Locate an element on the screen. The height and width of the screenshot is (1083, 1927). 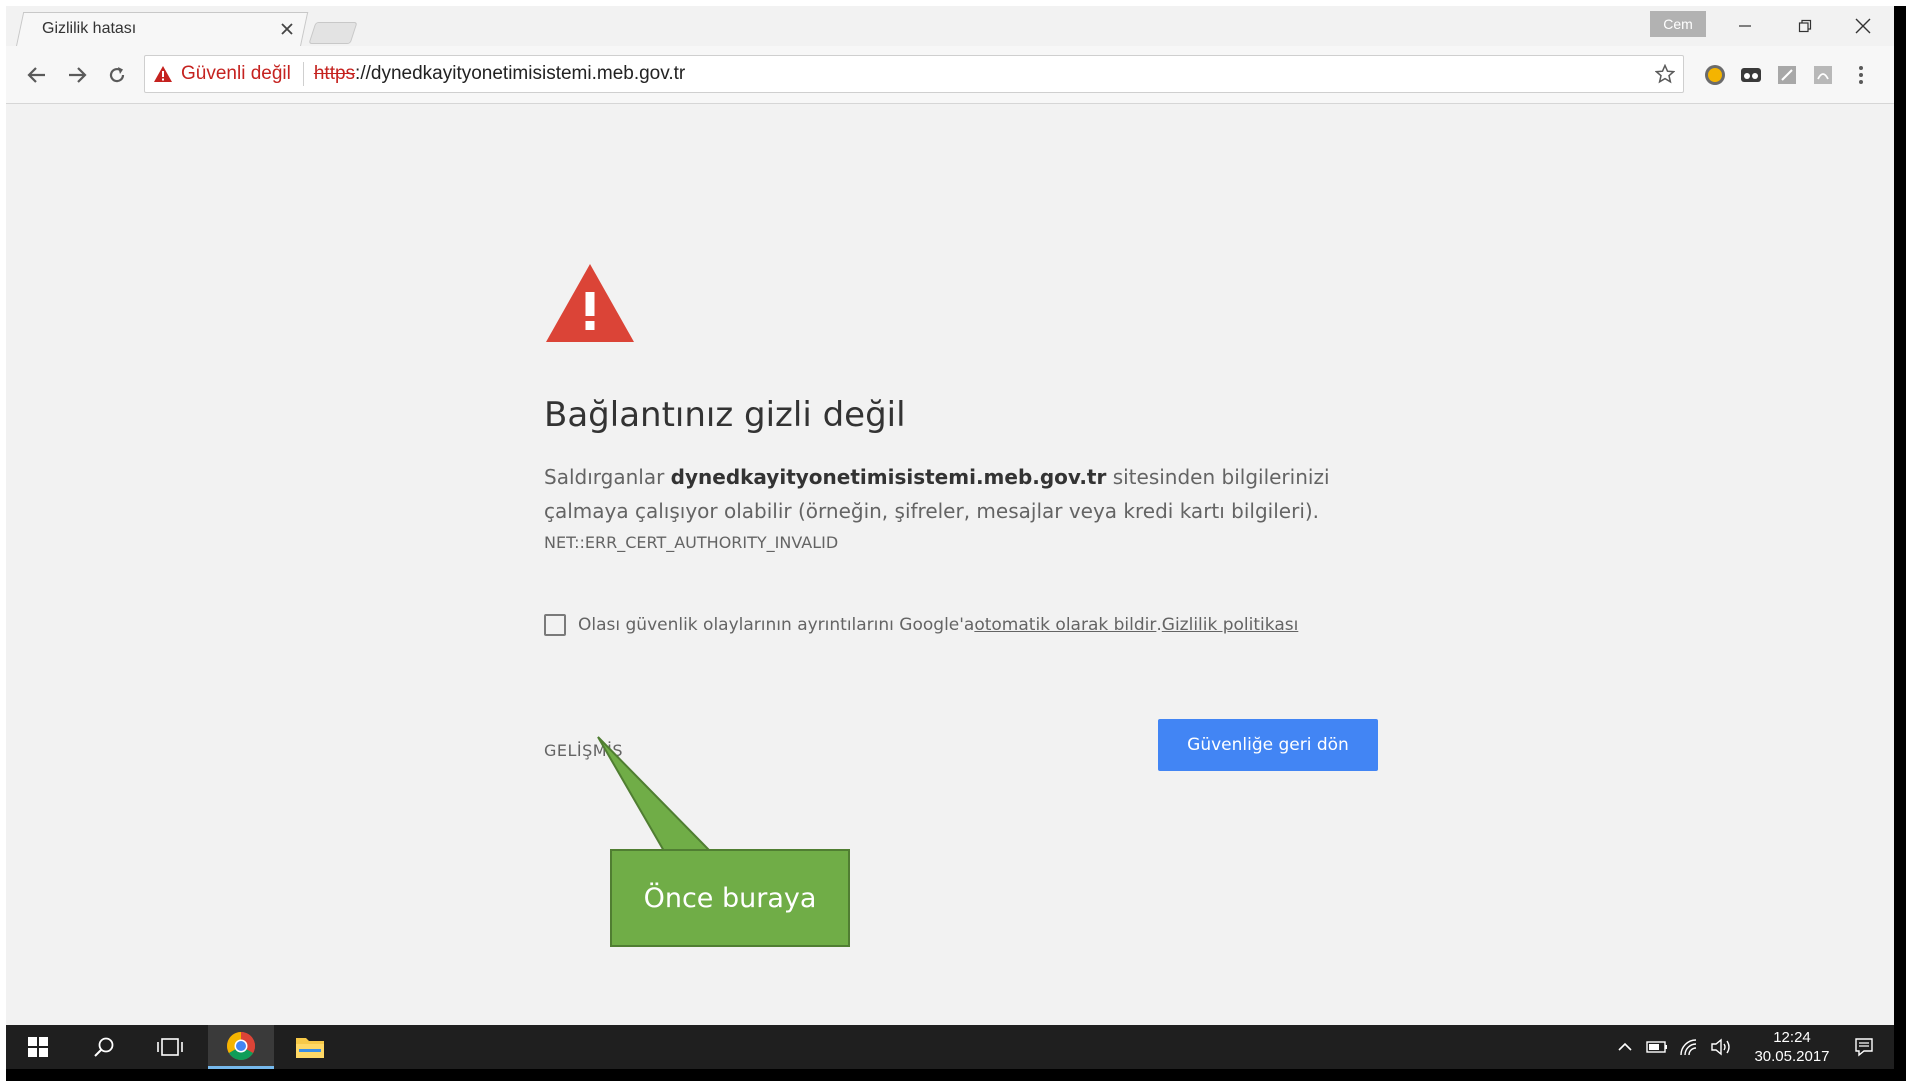
wifi-icon is located at coordinates (1688, 1047).